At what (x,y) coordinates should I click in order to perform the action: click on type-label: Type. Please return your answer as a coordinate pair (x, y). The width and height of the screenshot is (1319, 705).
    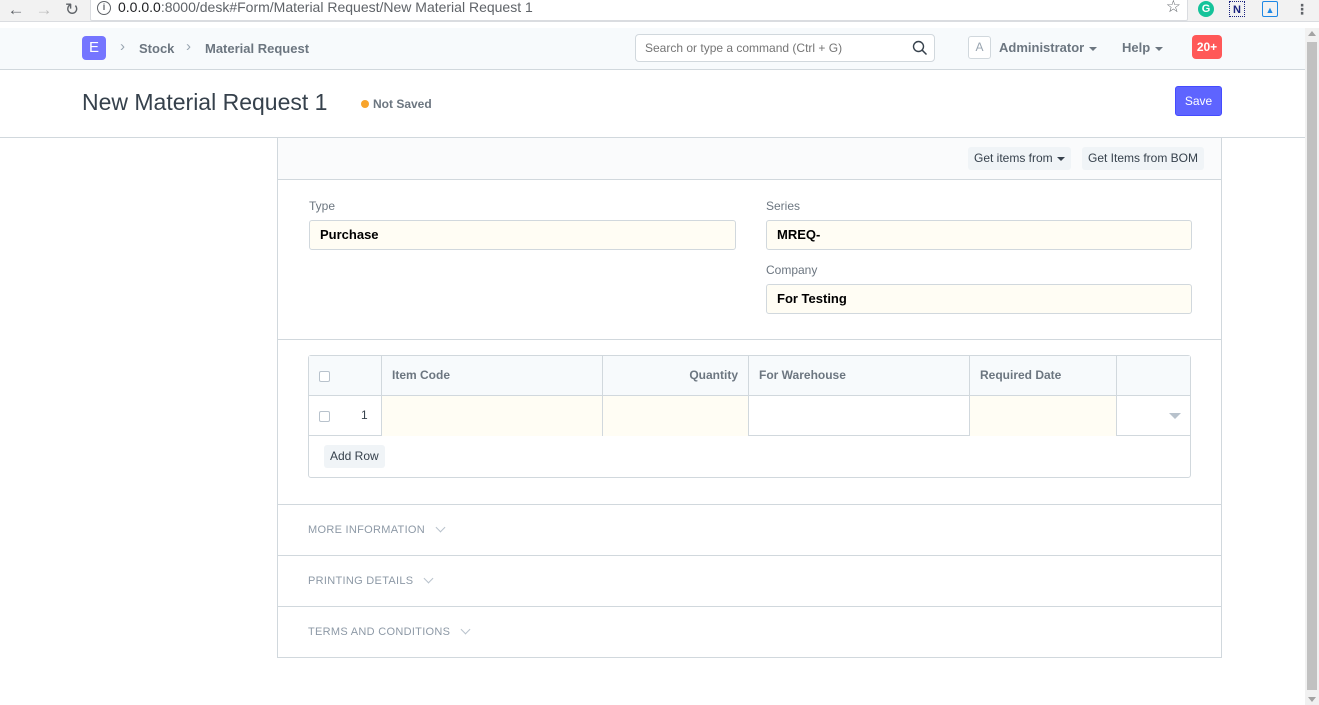
    Looking at the image, I should click on (322, 206).